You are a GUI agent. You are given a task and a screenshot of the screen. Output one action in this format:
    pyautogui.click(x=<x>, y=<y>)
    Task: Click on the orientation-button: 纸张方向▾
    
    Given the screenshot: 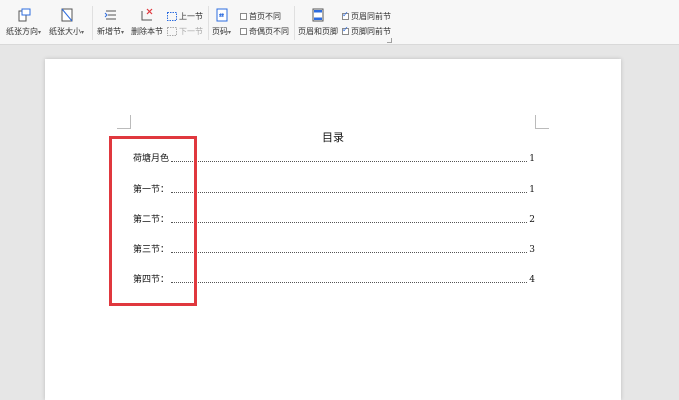 What is the action you would take?
    pyautogui.click(x=23, y=22)
    